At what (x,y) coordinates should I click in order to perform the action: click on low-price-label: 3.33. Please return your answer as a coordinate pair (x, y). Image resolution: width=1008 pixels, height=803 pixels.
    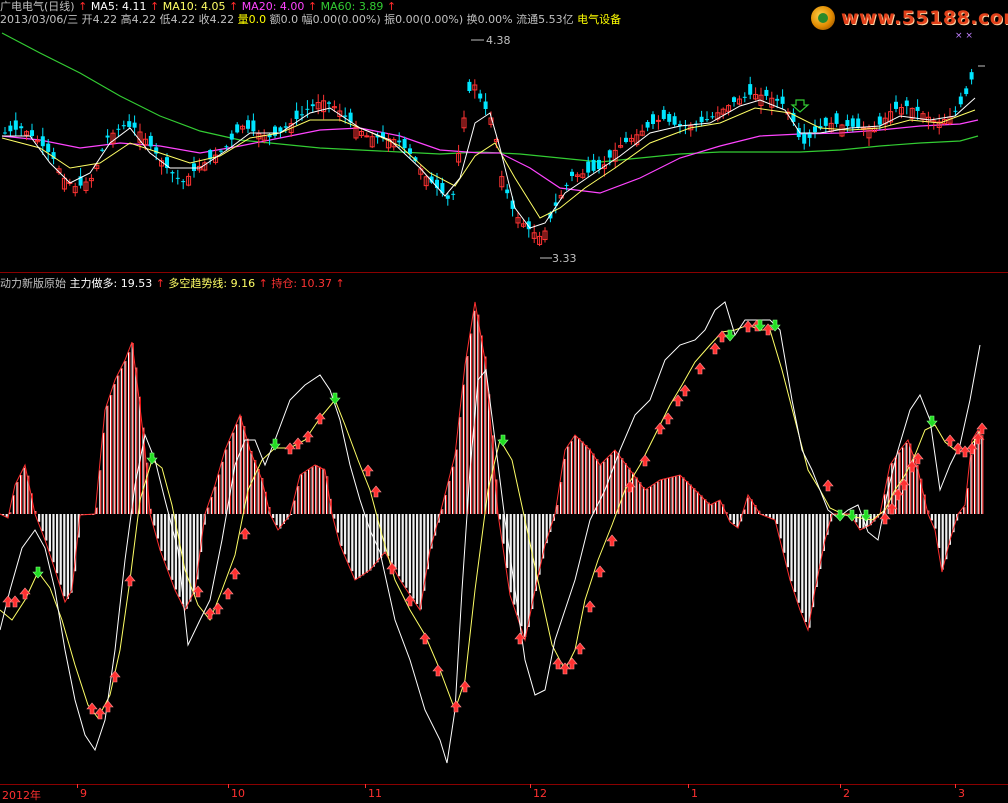
    Looking at the image, I should click on (564, 258).